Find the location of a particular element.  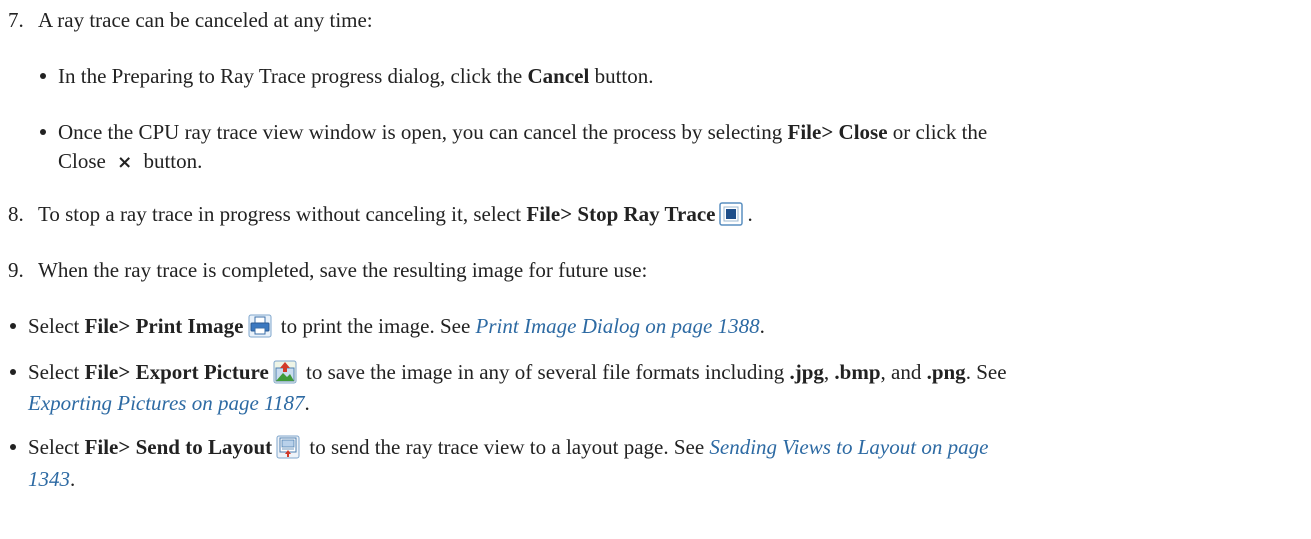

close-icon: × is located at coordinates (125, 162).